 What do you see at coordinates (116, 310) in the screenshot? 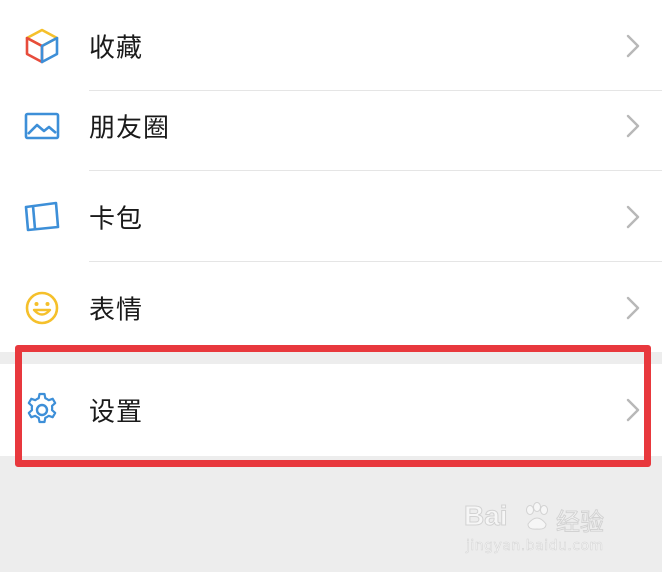
I see `menu-item-label: 表情` at bounding box center [116, 310].